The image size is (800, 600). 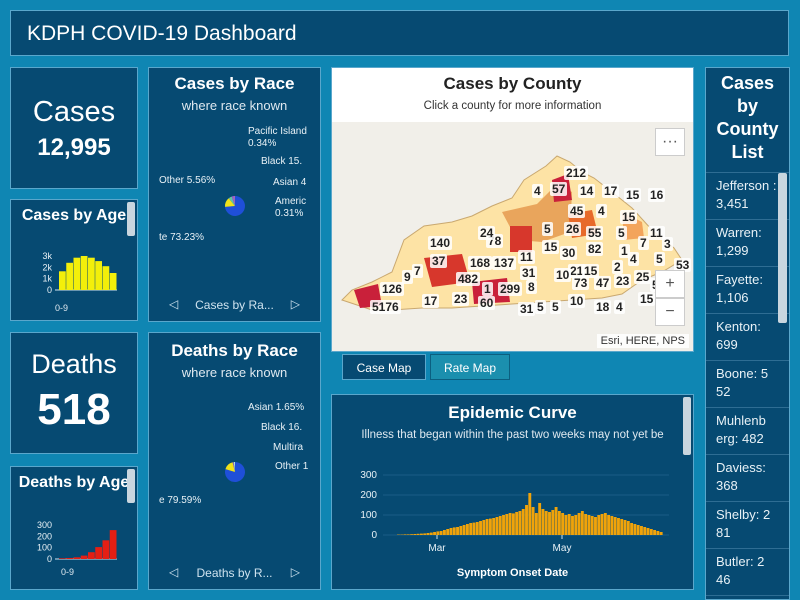 I want to click on county-case-label: 26, so click(x=573, y=229).